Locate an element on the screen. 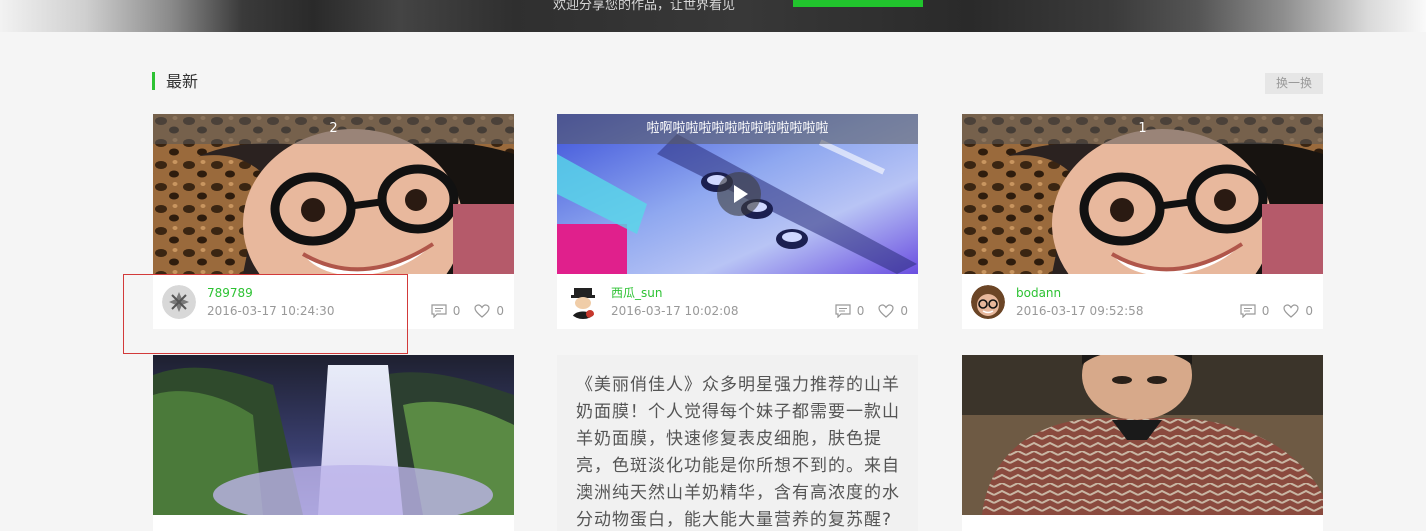  post-footer: bodann 2016-03-17 09:52:58 0 0 is located at coordinates (1142, 301).